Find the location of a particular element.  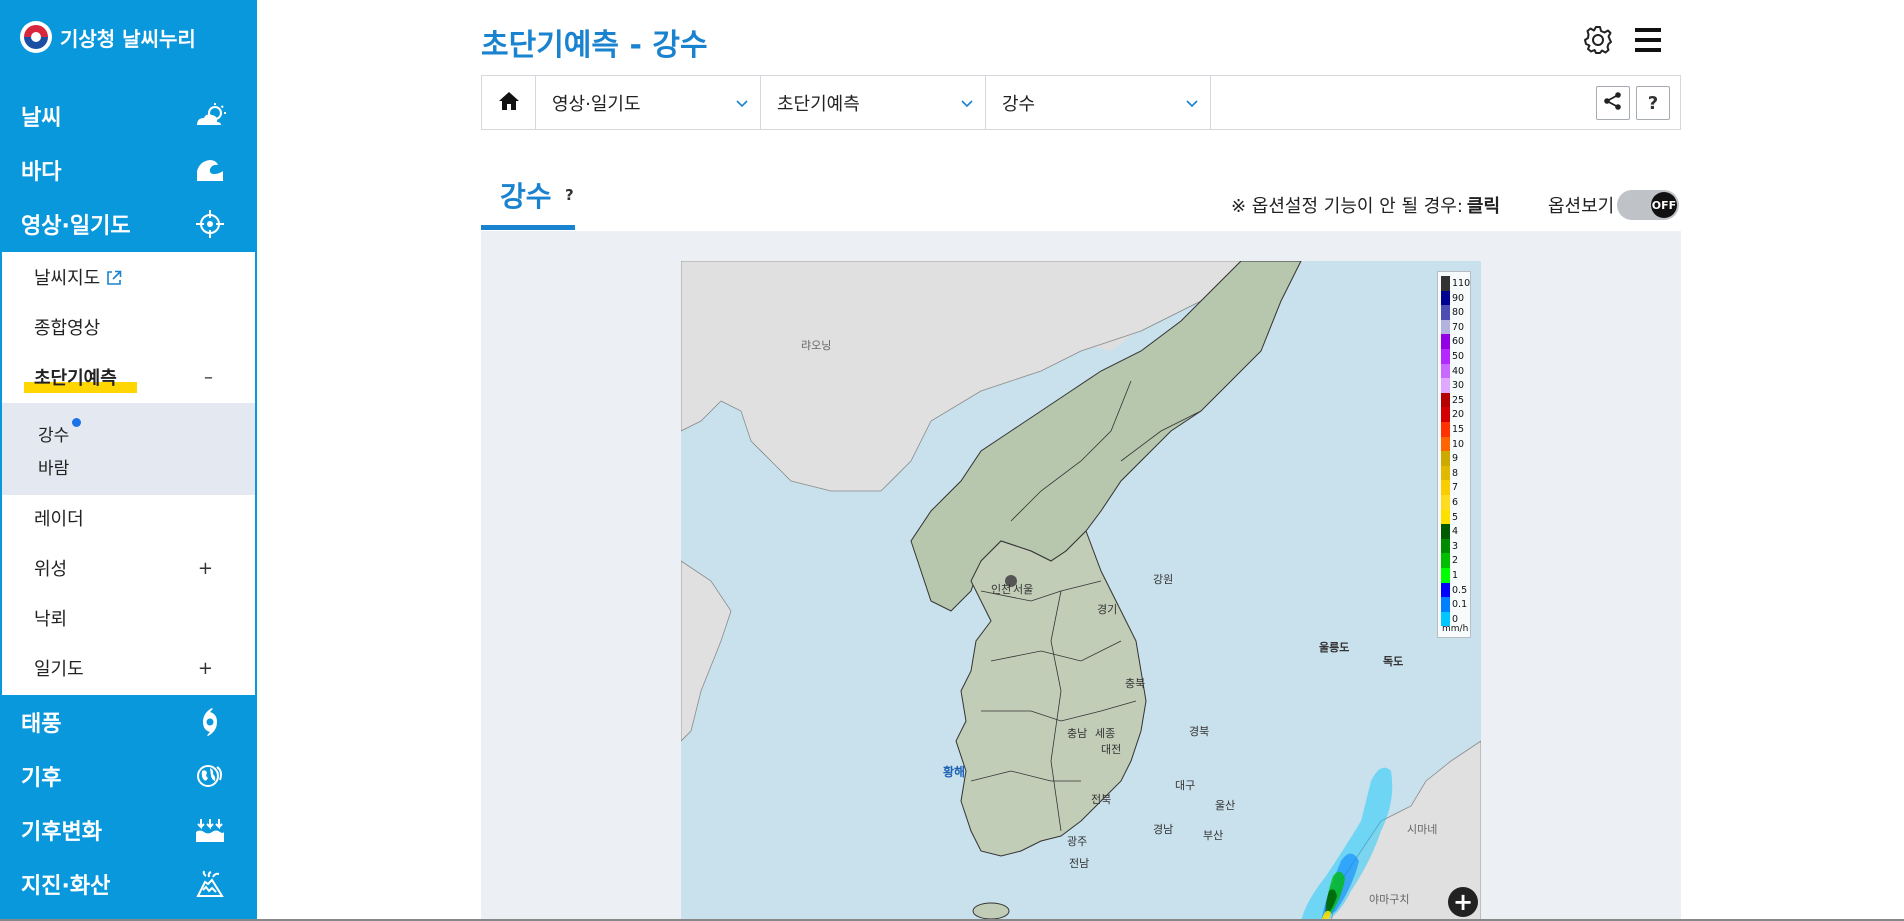

nav-imagery: 영상·일기도 is located at coordinates (128, 224).